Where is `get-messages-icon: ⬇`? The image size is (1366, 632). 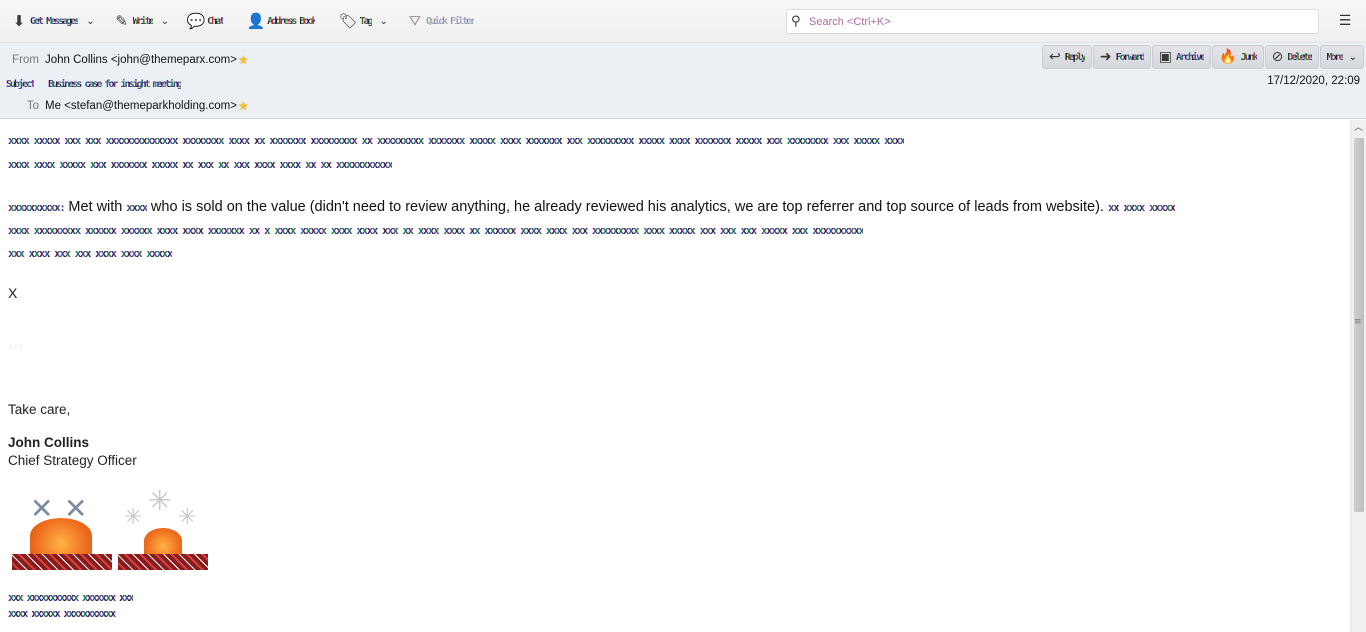 get-messages-icon: ⬇ is located at coordinates (19, 21).